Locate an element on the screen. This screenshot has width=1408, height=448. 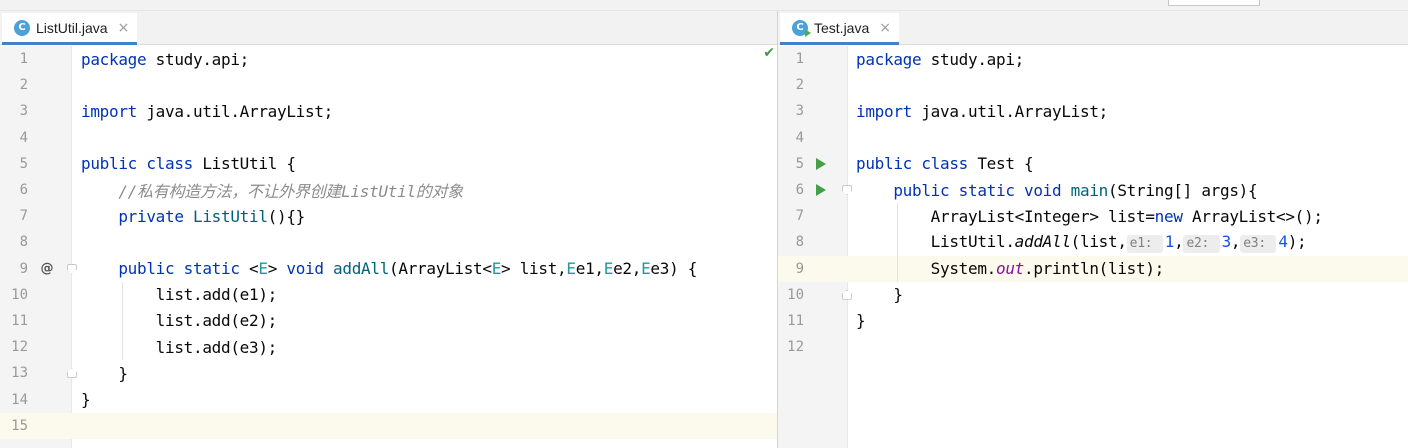
code-text: System.out.println(list); is located at coordinates (1010, 269).